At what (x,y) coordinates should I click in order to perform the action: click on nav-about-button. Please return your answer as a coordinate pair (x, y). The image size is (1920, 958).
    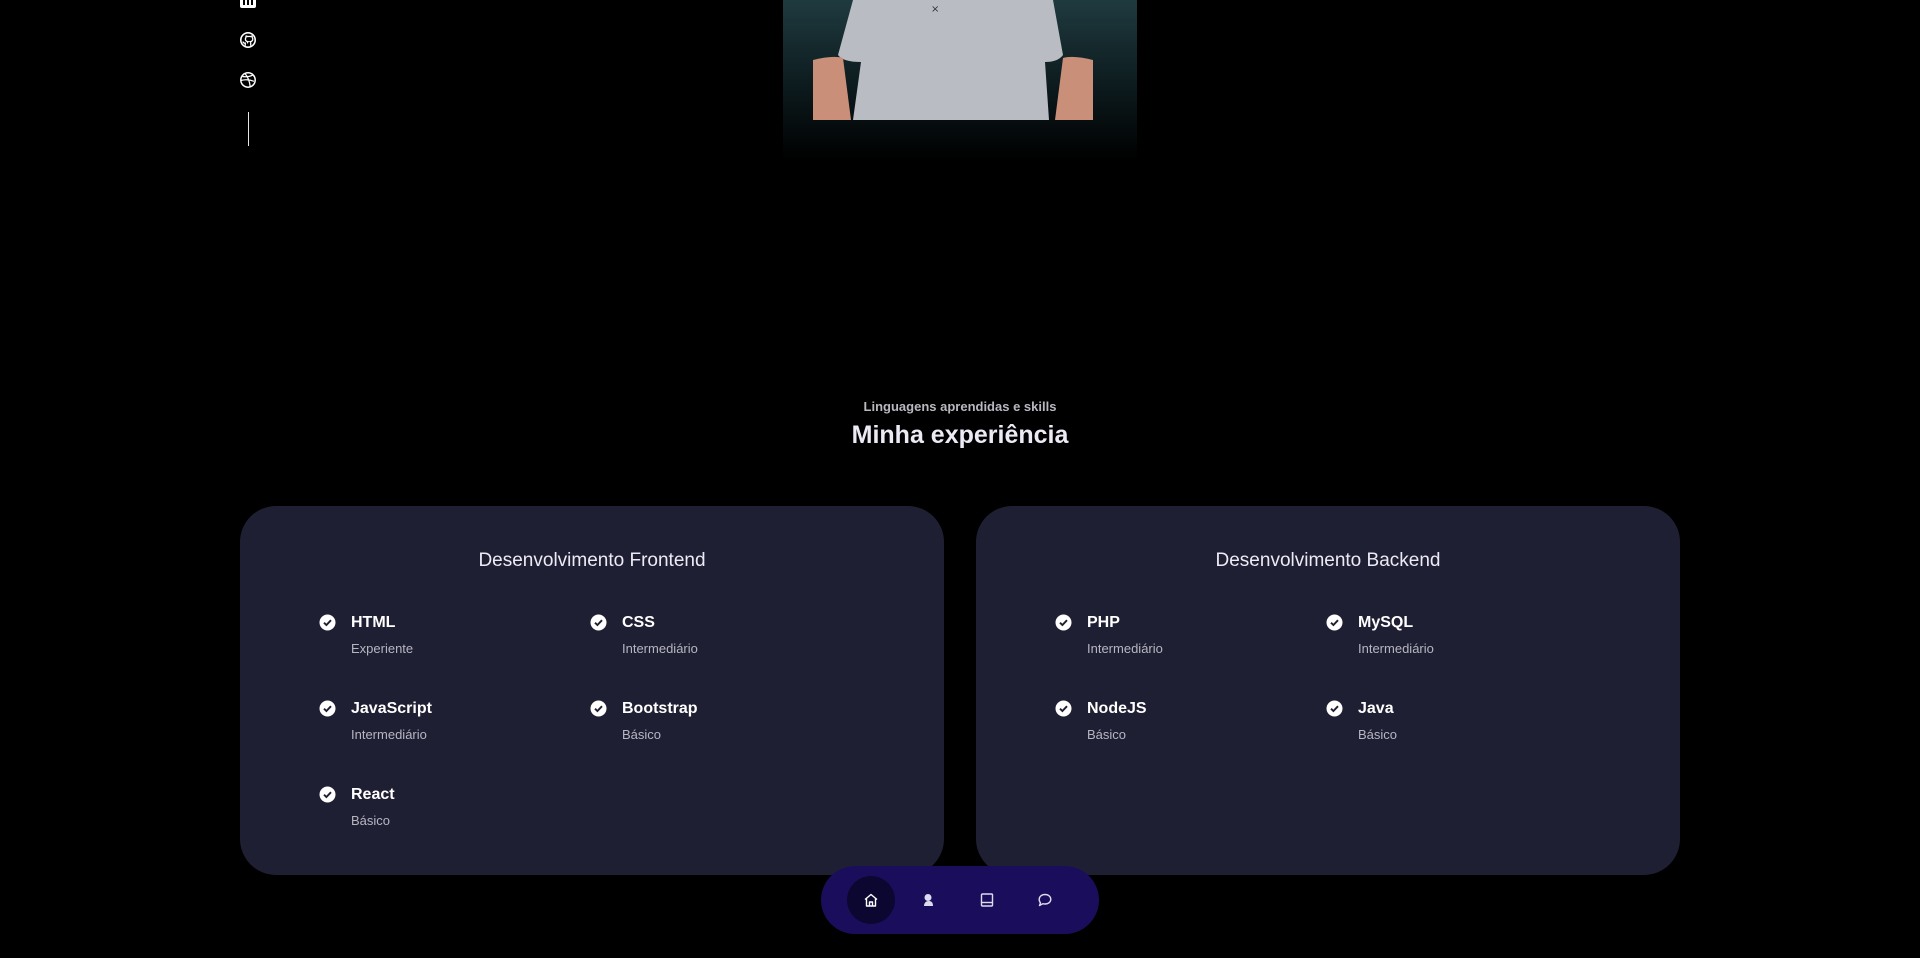
    Looking at the image, I should click on (929, 900).